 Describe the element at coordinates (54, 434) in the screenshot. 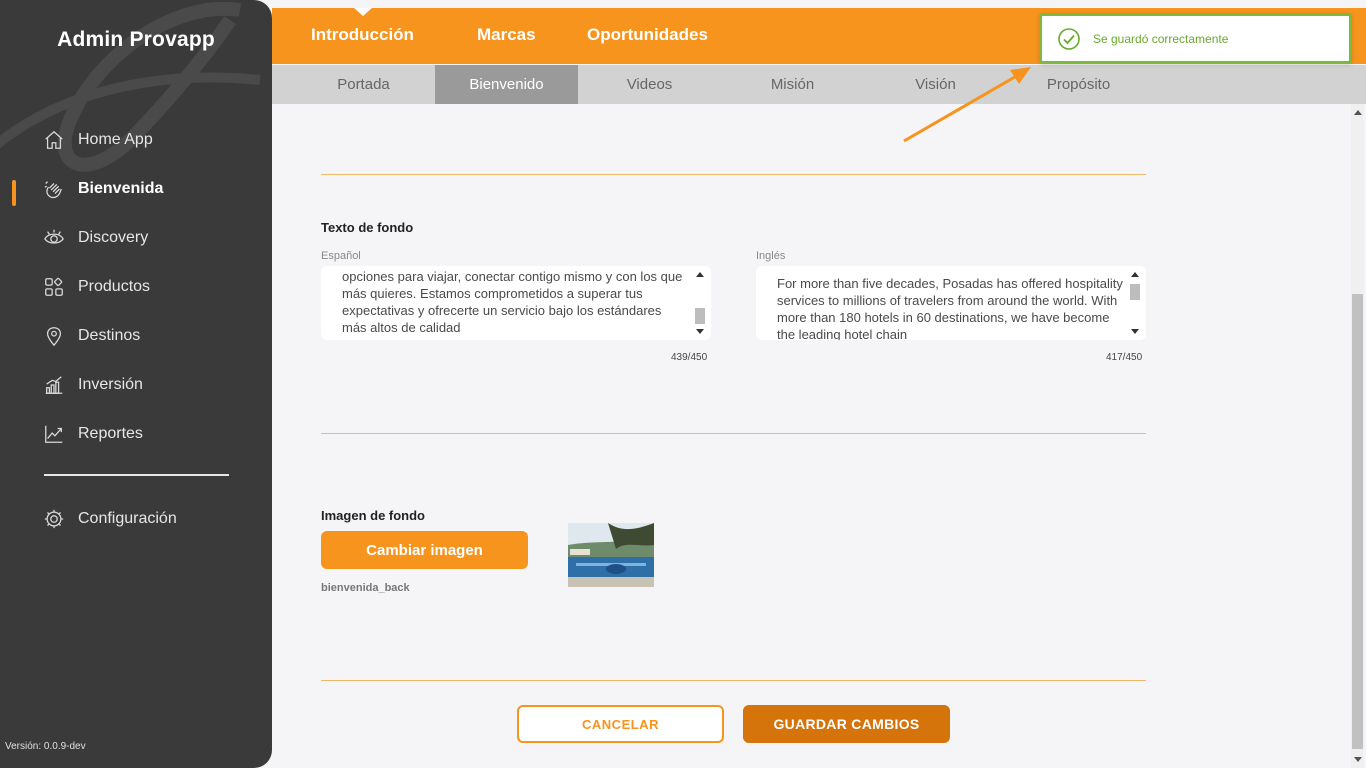

I see `line-chart-icon` at that location.